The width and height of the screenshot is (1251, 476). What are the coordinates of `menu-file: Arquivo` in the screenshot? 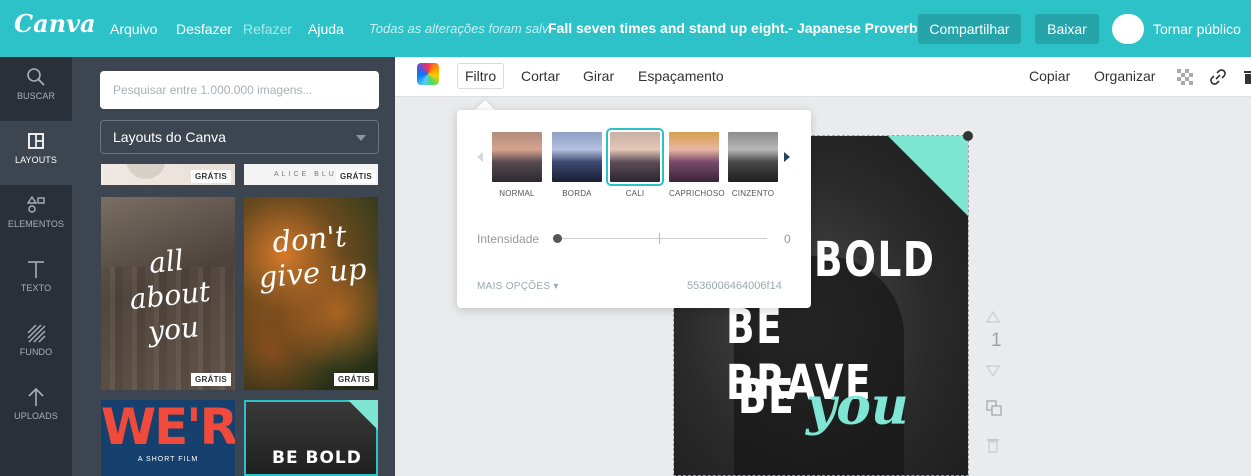 It's located at (133, 29).